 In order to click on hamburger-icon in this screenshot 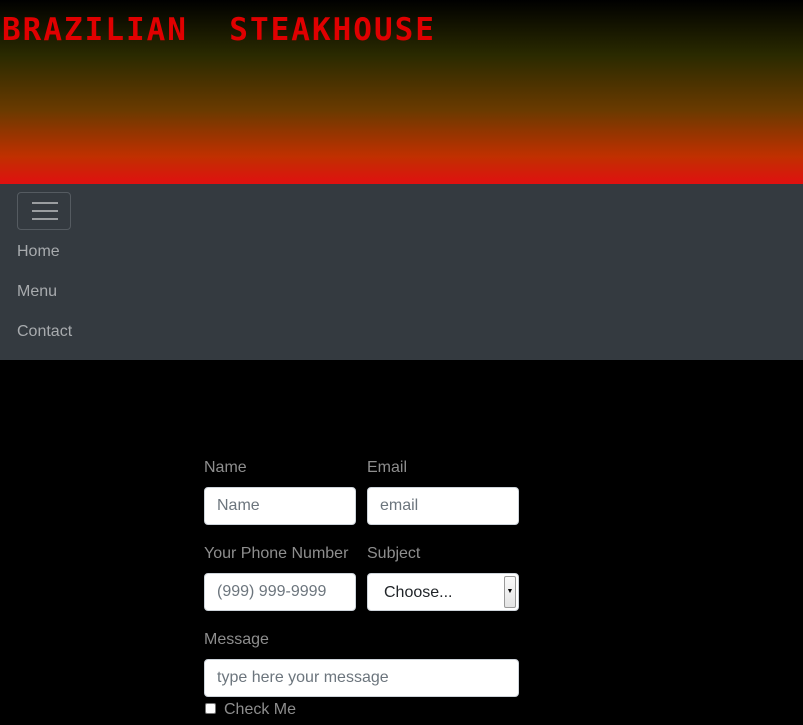, I will do `click(45, 203)`.